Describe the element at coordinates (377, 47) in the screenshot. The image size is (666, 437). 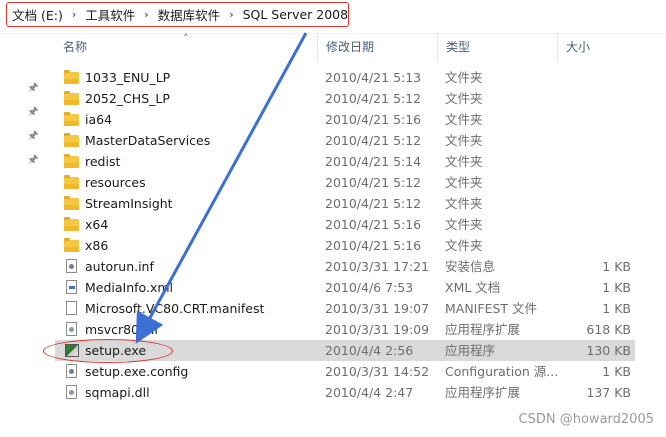
I see `column-header-modified: 修改日期` at that location.